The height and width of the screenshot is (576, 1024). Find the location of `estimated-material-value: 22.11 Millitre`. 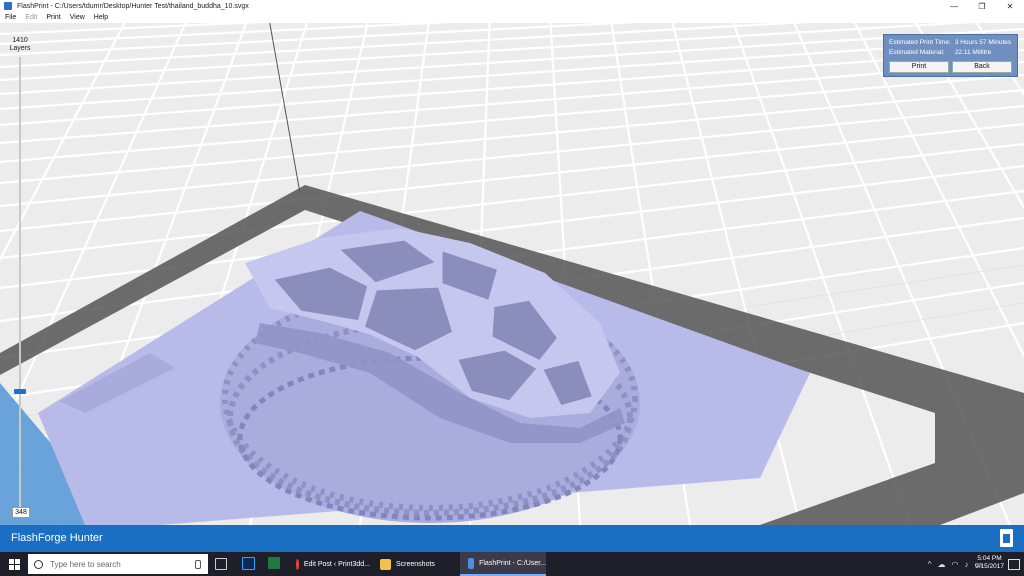

estimated-material-value: 22.11 Millitre is located at coordinates (973, 52).